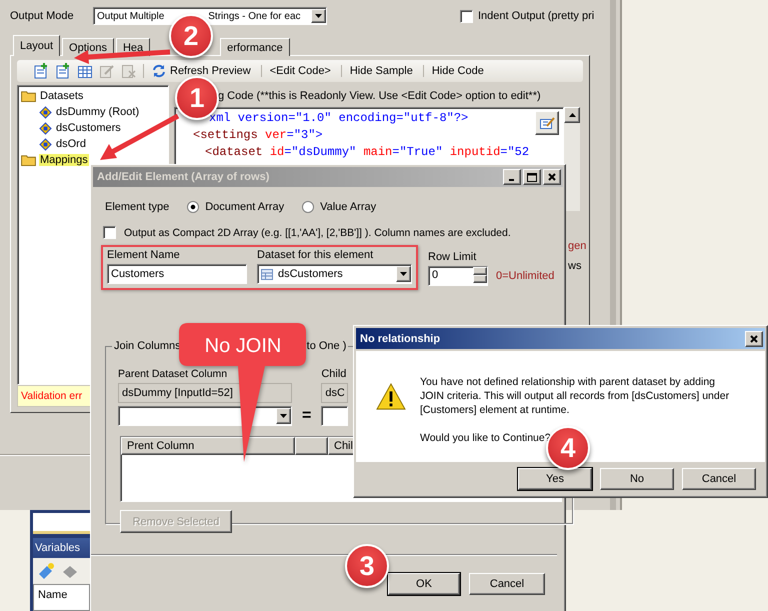 Image resolution: width=768 pixels, height=611 pixels. What do you see at coordinates (177, 274) in the screenshot?
I see `element-name-field: Customers` at bounding box center [177, 274].